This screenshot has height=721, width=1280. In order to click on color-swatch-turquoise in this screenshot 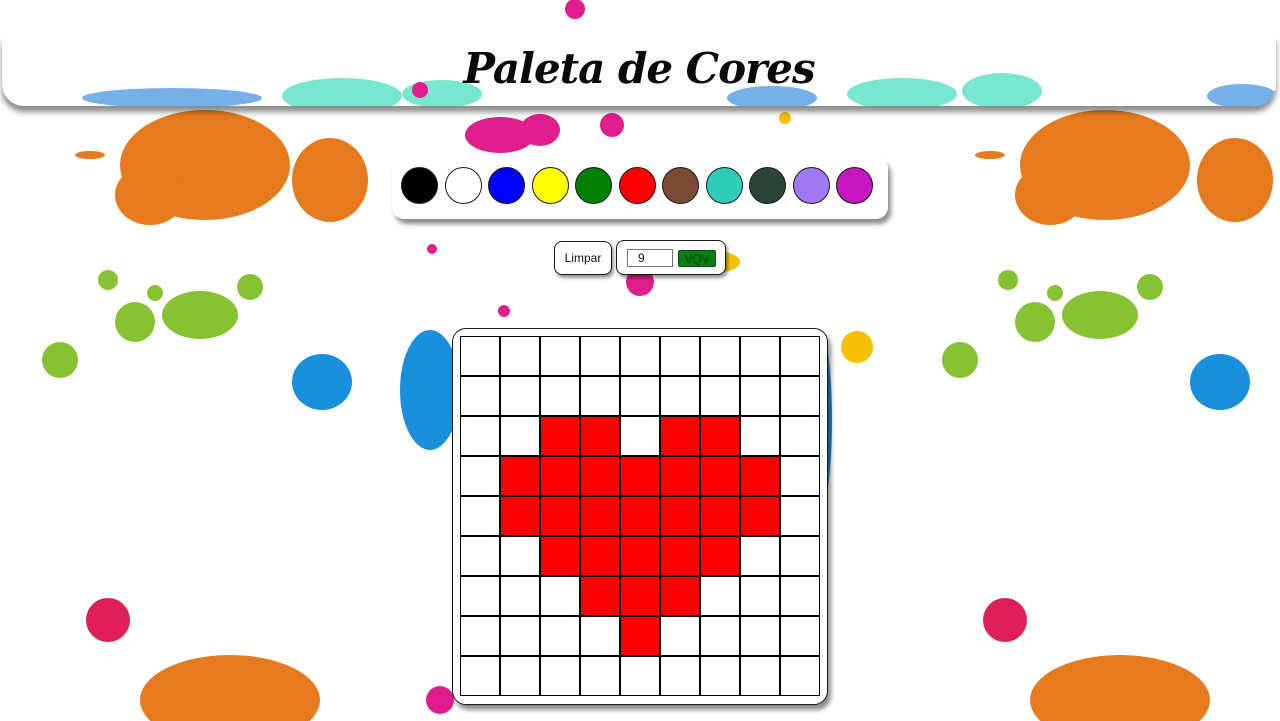, I will do `click(724, 185)`.